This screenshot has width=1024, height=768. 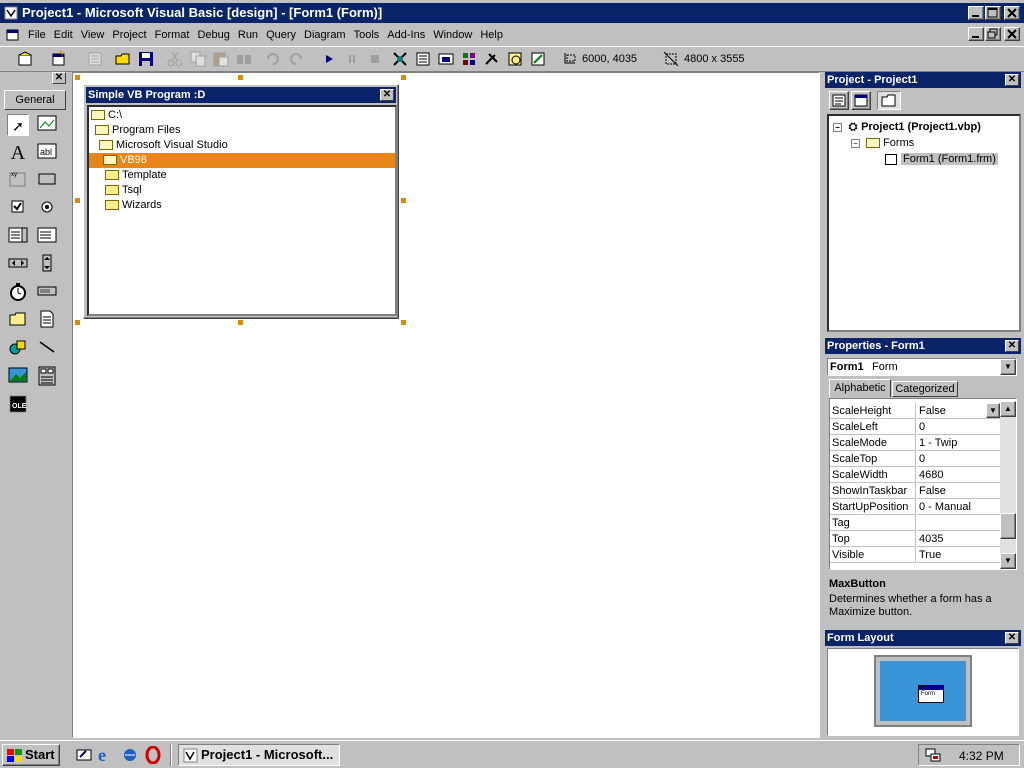 I want to click on resize-handle-bottom-right, so click(x=403, y=322).